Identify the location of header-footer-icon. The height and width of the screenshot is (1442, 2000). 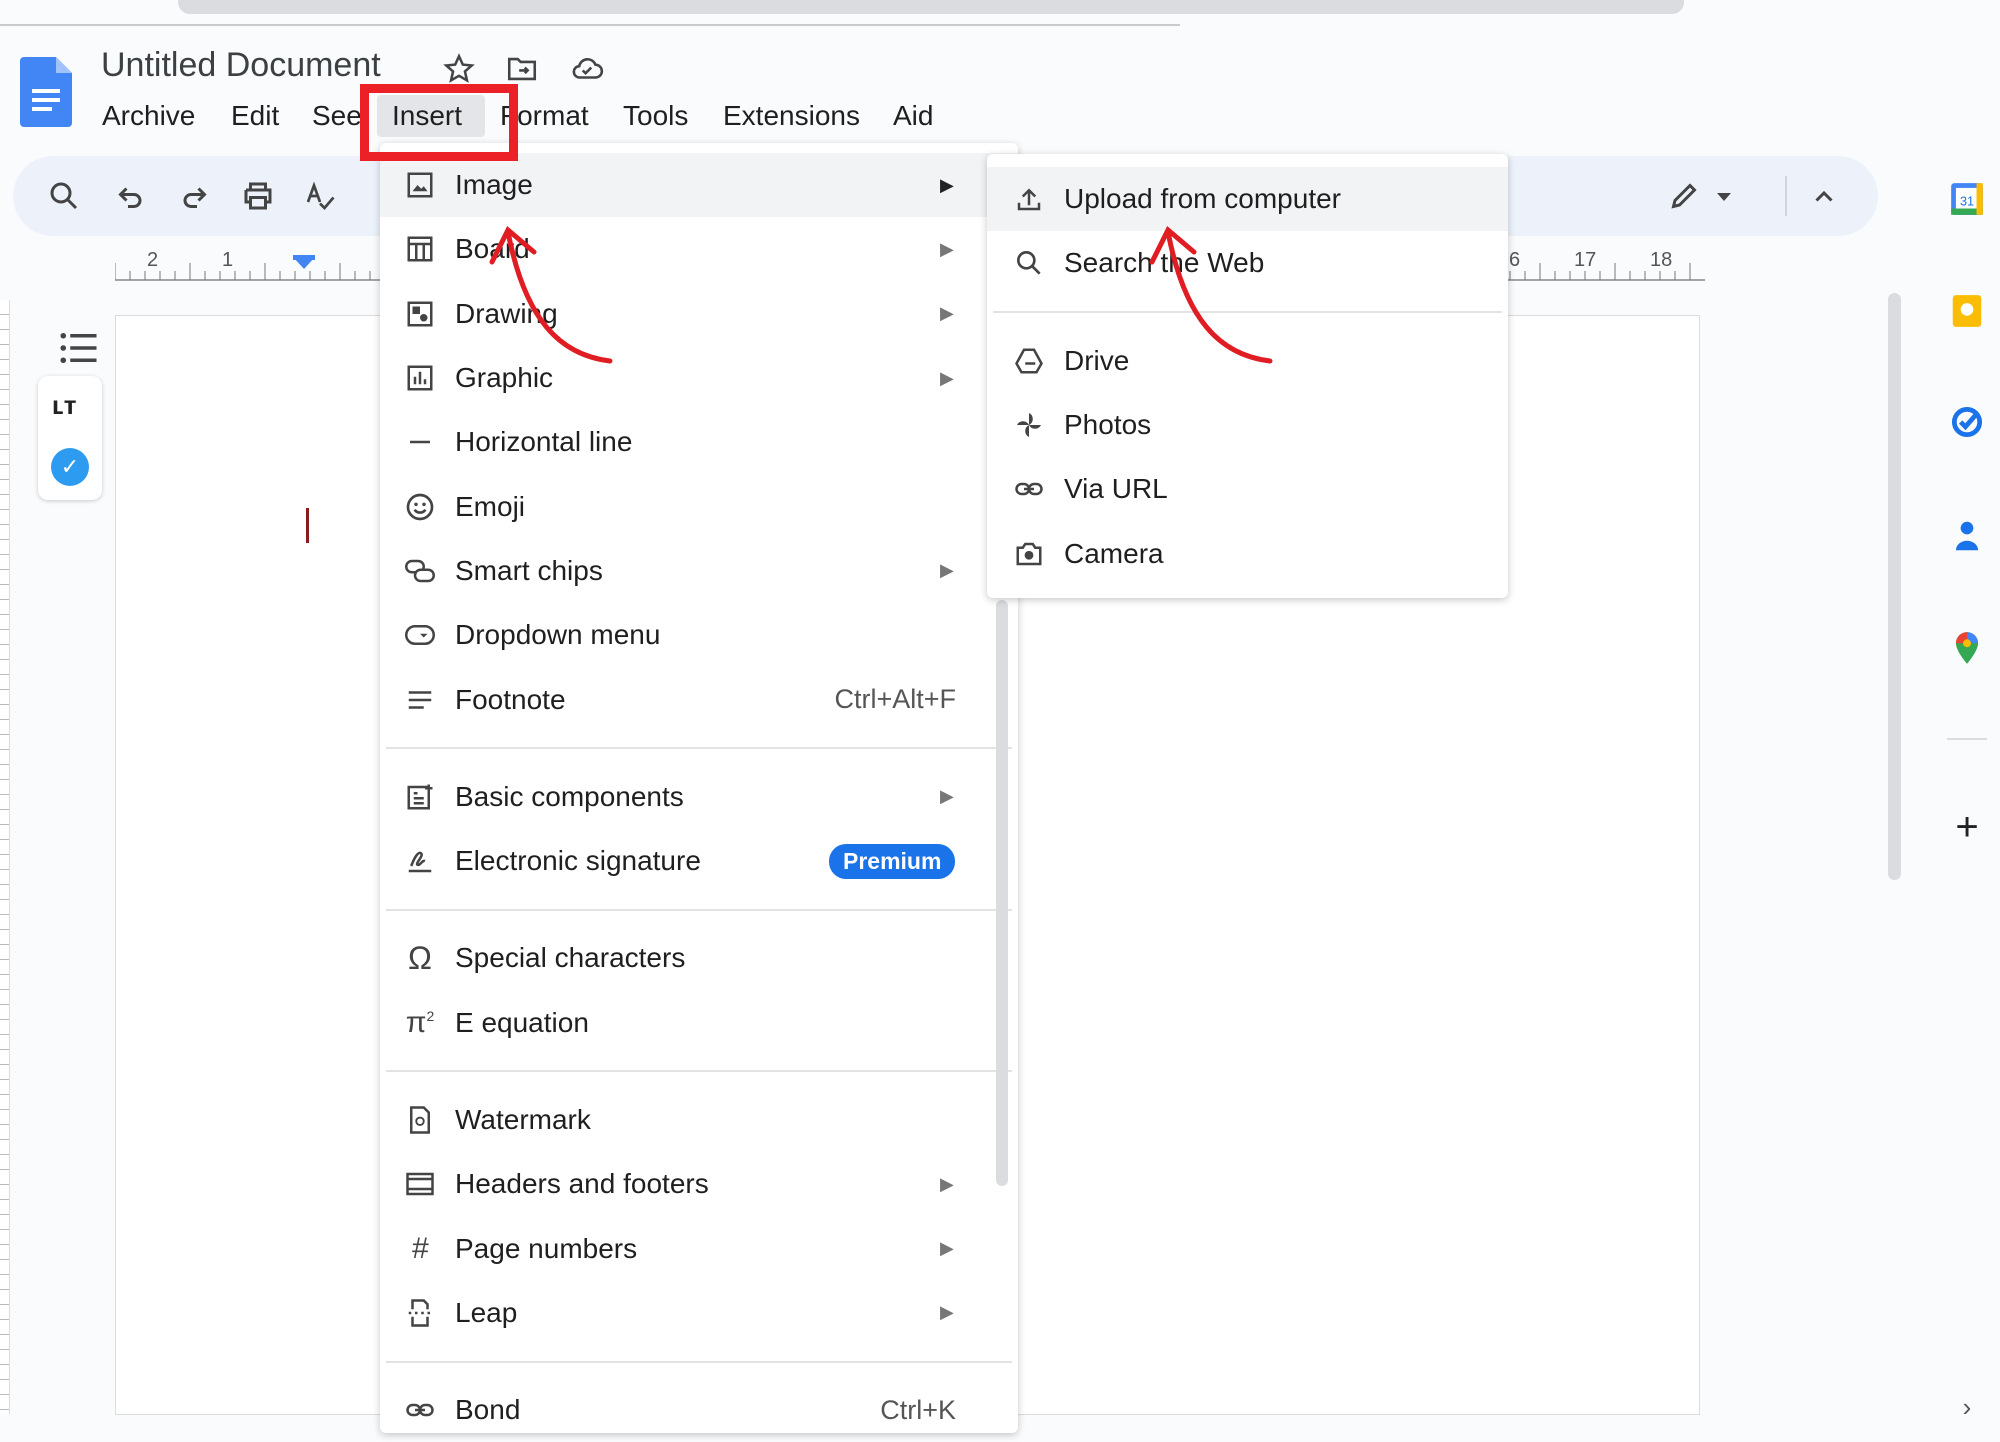
(420, 1184).